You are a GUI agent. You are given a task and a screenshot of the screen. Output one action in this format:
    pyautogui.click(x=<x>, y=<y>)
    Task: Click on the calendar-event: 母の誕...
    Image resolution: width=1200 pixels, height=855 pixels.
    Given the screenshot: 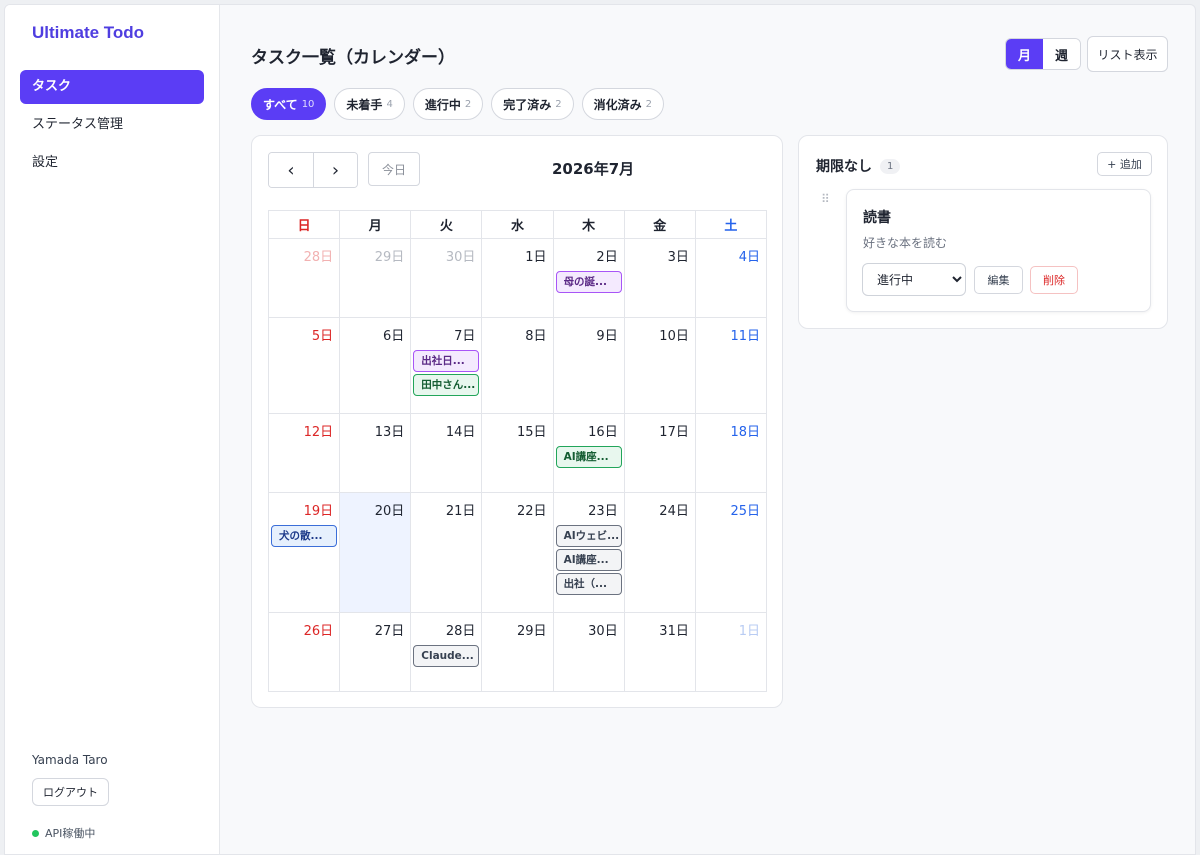 What is the action you would take?
    pyautogui.click(x=588, y=282)
    